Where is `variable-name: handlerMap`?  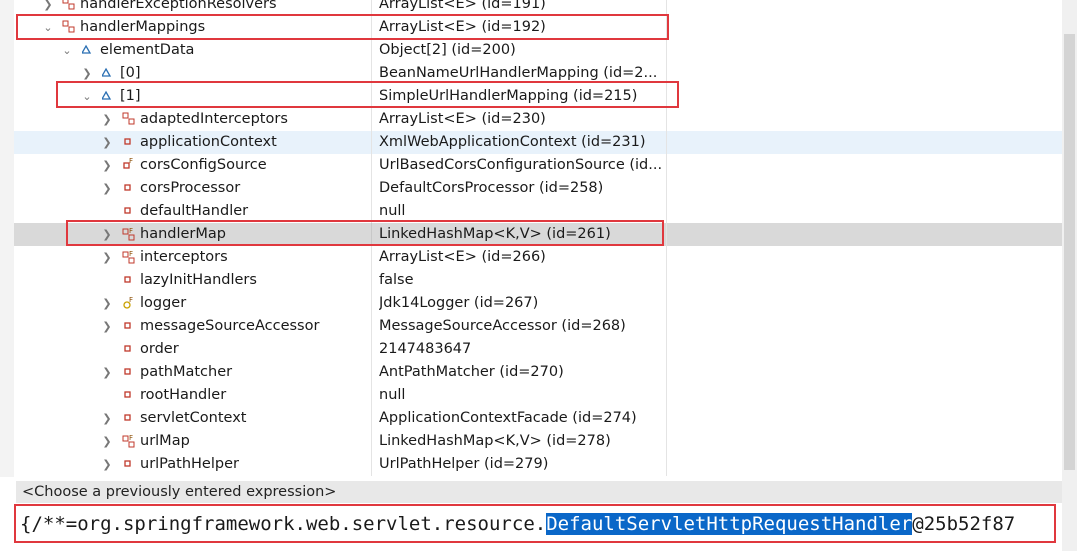 variable-name: handlerMap is located at coordinates (183, 234).